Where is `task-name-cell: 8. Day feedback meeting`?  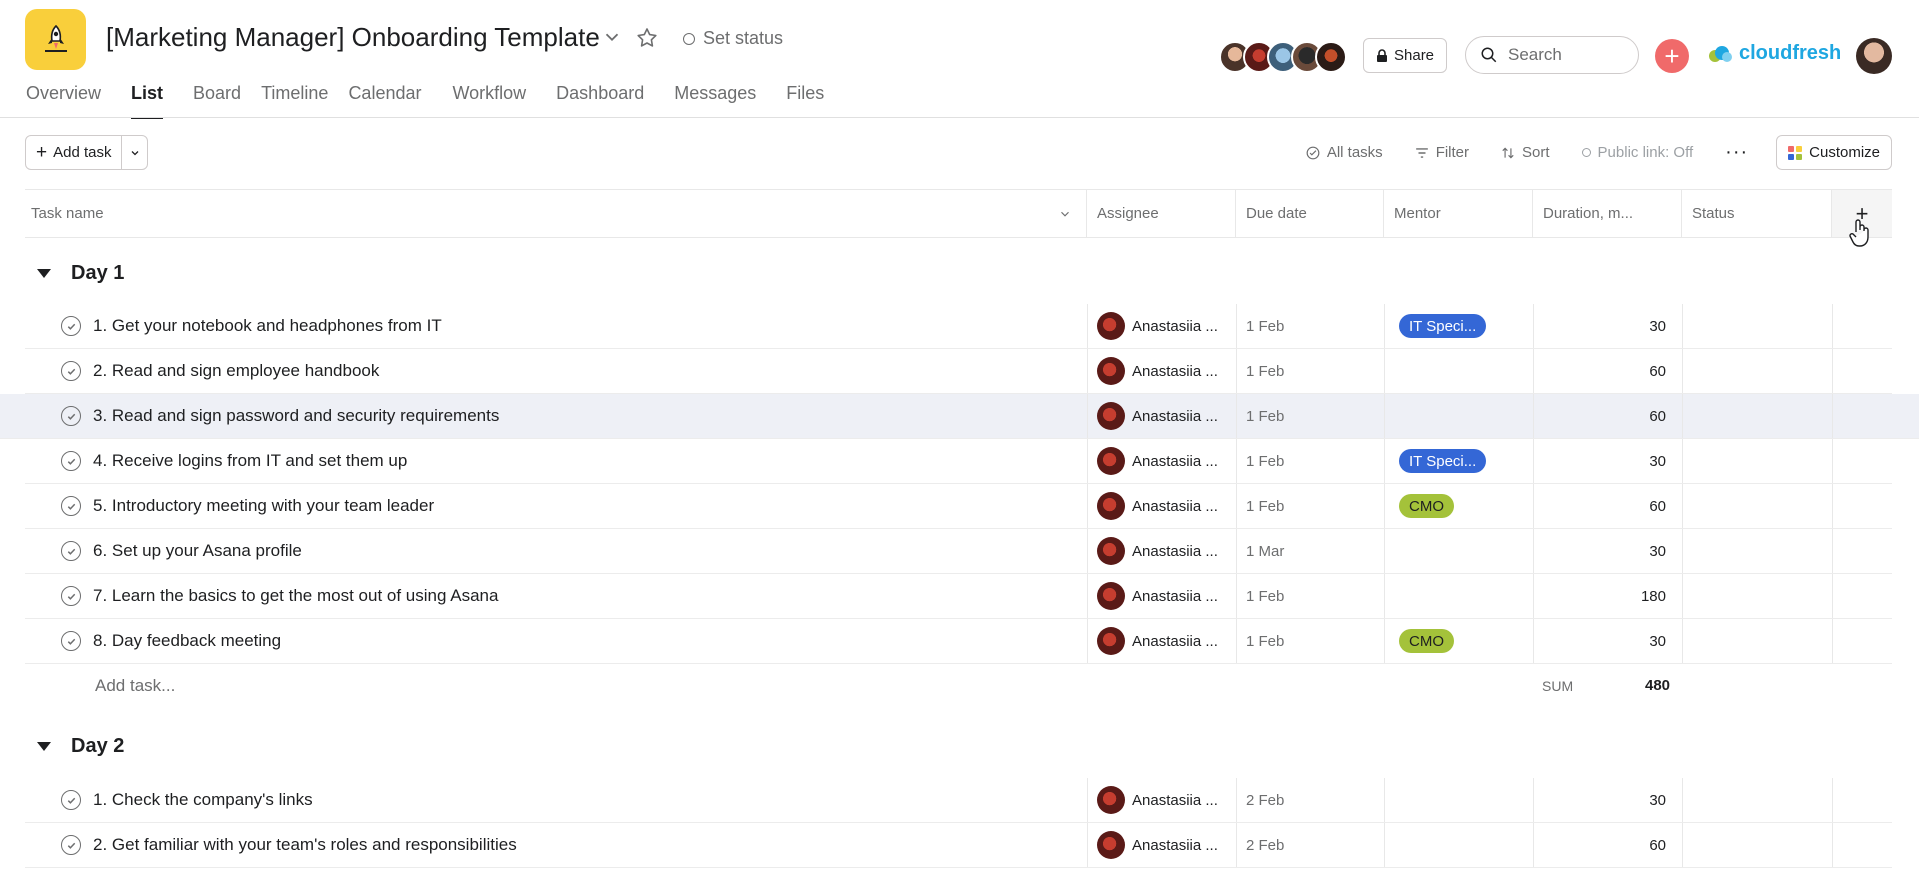
task-name-cell: 8. Day feedback meeting is located at coordinates (571, 641).